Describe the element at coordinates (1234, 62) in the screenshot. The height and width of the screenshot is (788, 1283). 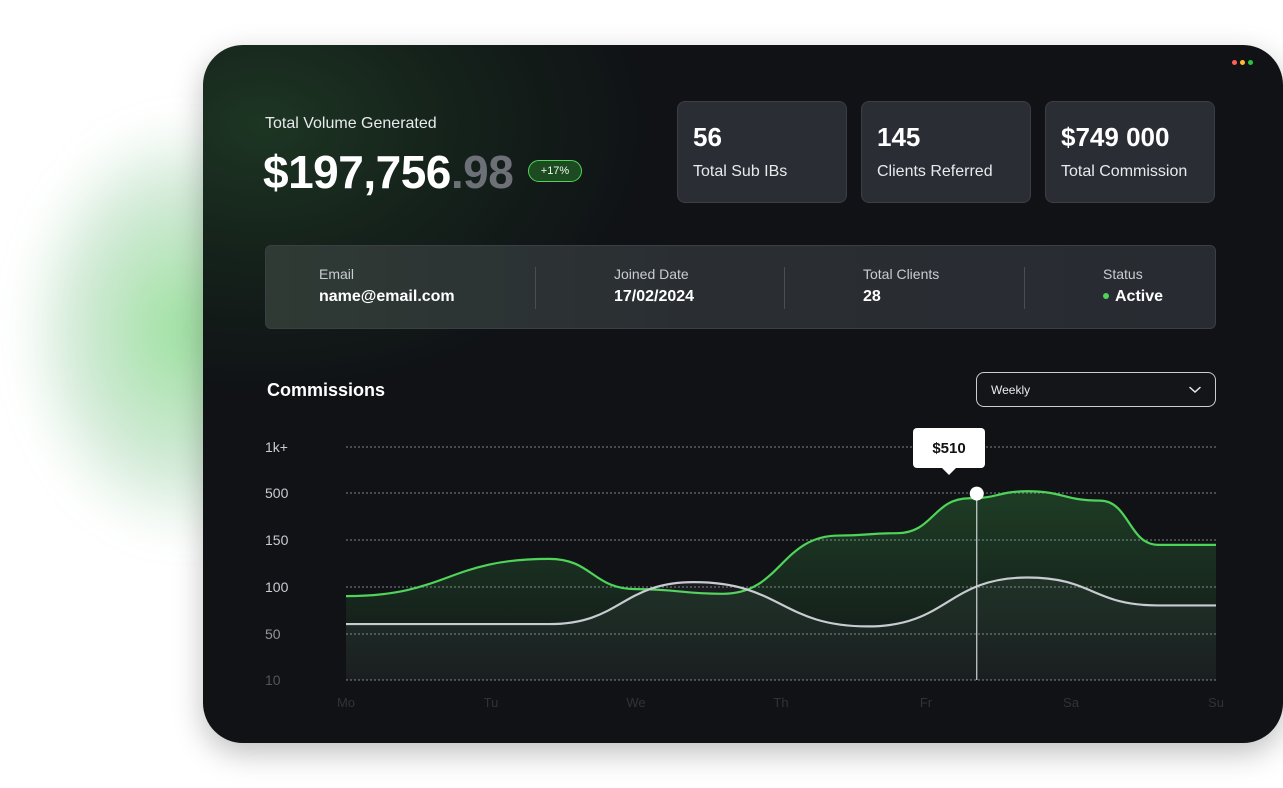
I see `close-dot-icon` at that location.